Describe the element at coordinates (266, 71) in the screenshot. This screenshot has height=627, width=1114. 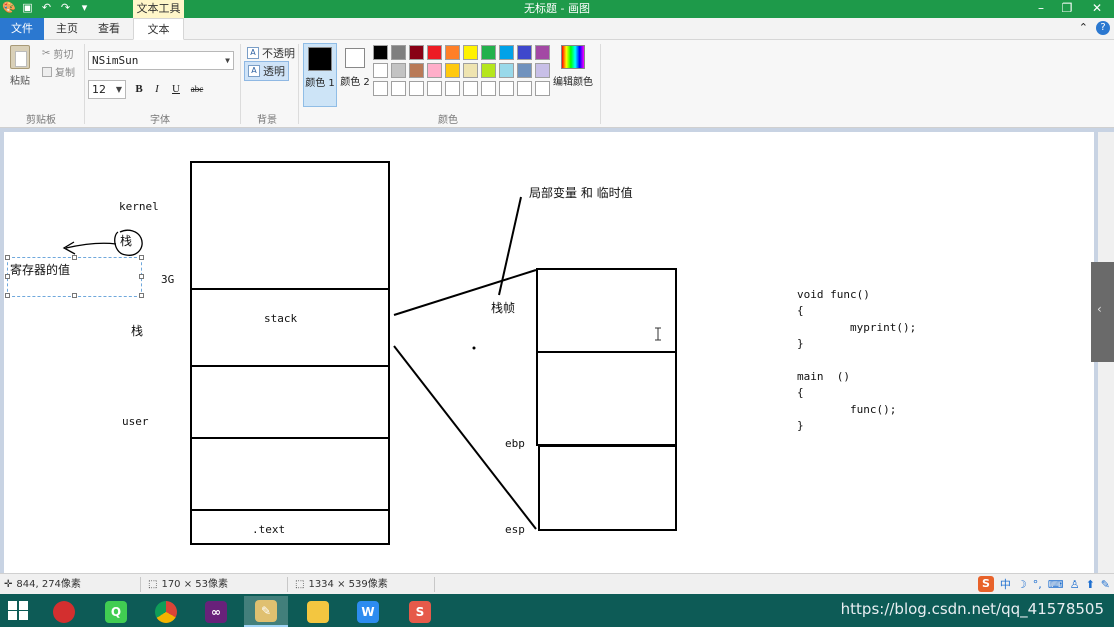
I see `transparent-button: A 透明` at that location.